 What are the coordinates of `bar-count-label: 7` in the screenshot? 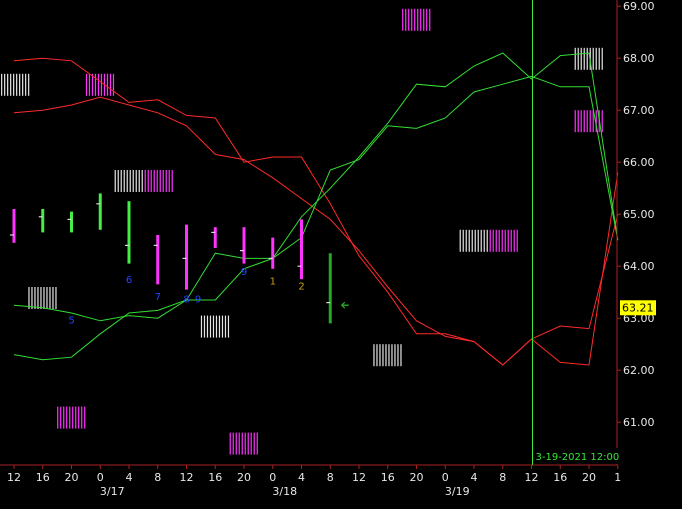 It's located at (158, 297).